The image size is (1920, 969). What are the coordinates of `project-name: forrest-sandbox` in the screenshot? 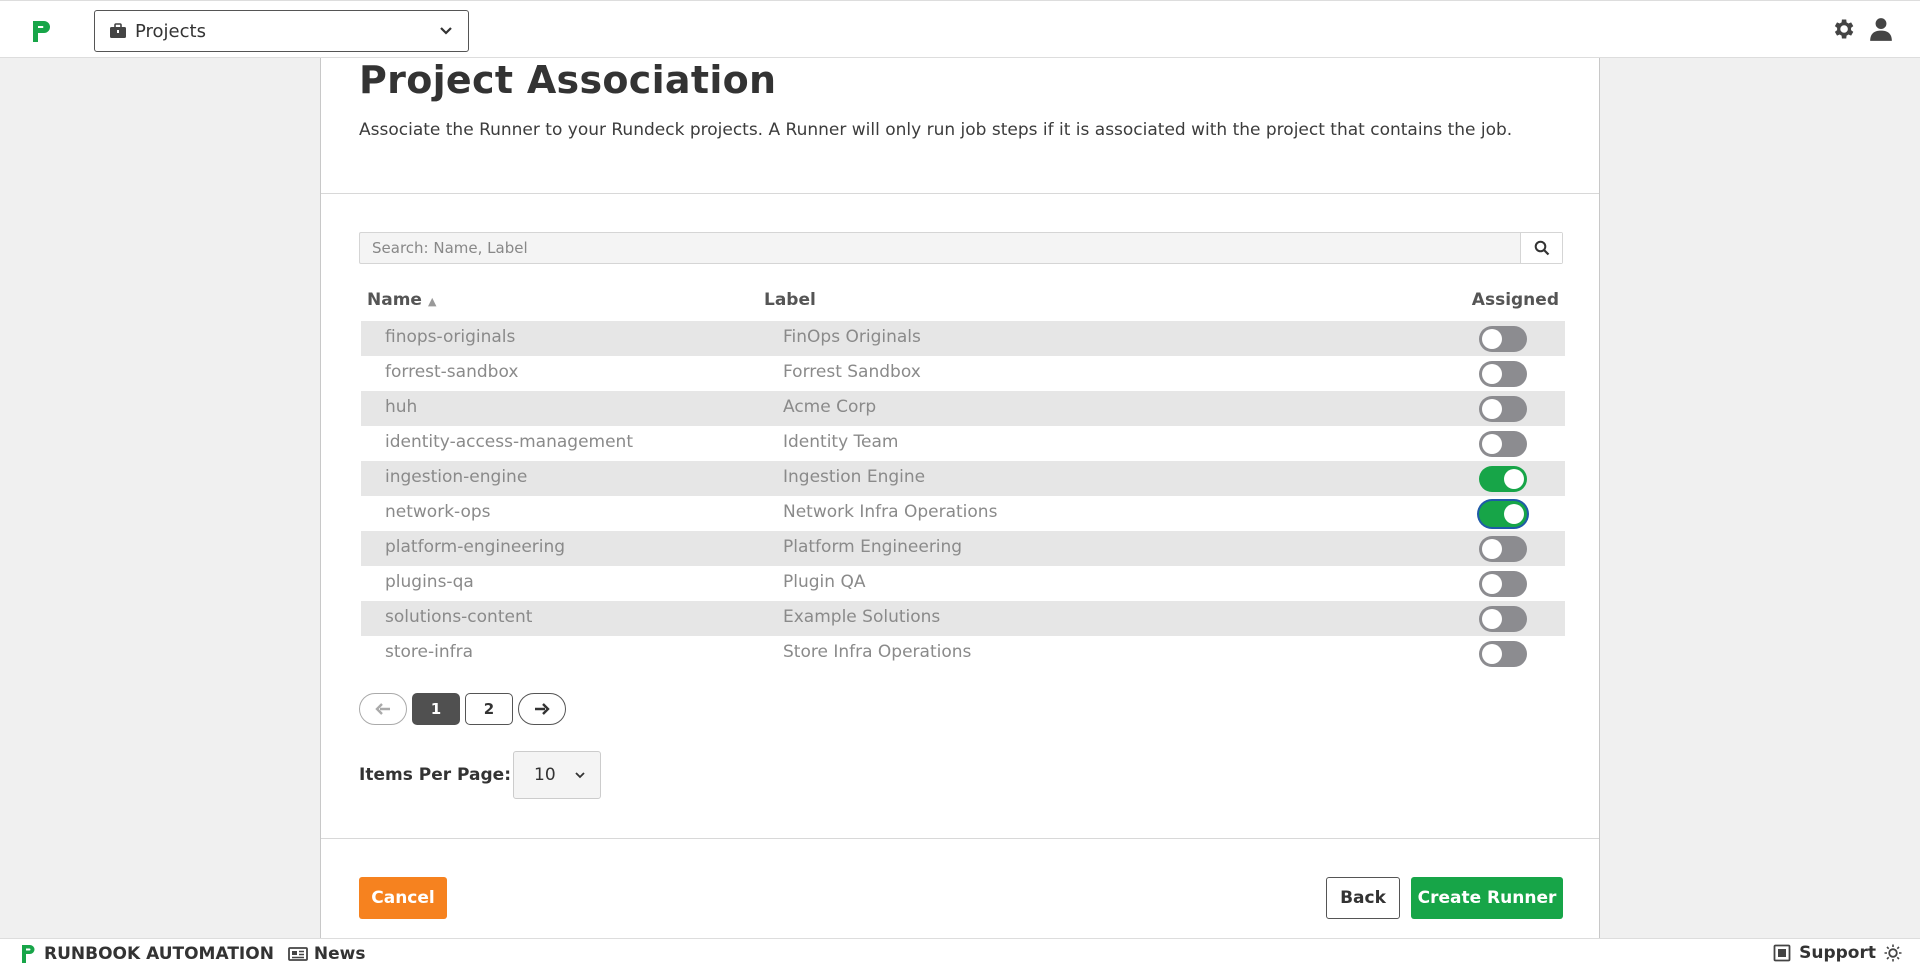 It's located at (452, 372).